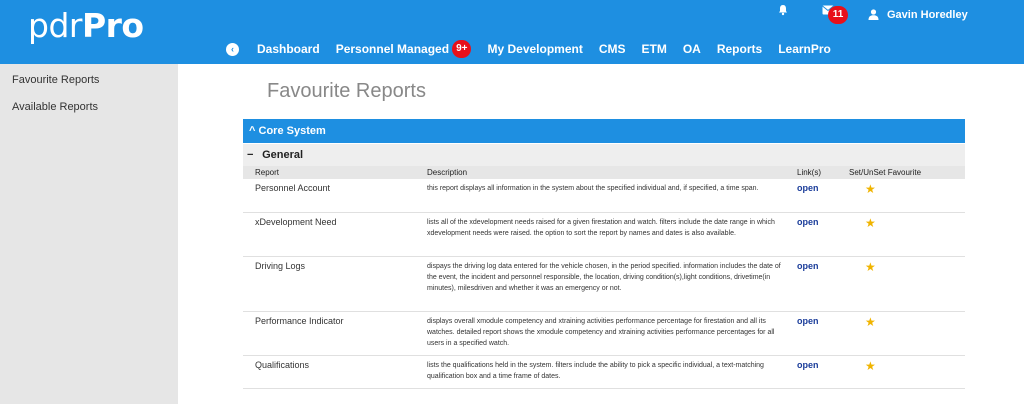  Describe the element at coordinates (817, 172) in the screenshot. I see `column-header-links: Link(s)` at that location.